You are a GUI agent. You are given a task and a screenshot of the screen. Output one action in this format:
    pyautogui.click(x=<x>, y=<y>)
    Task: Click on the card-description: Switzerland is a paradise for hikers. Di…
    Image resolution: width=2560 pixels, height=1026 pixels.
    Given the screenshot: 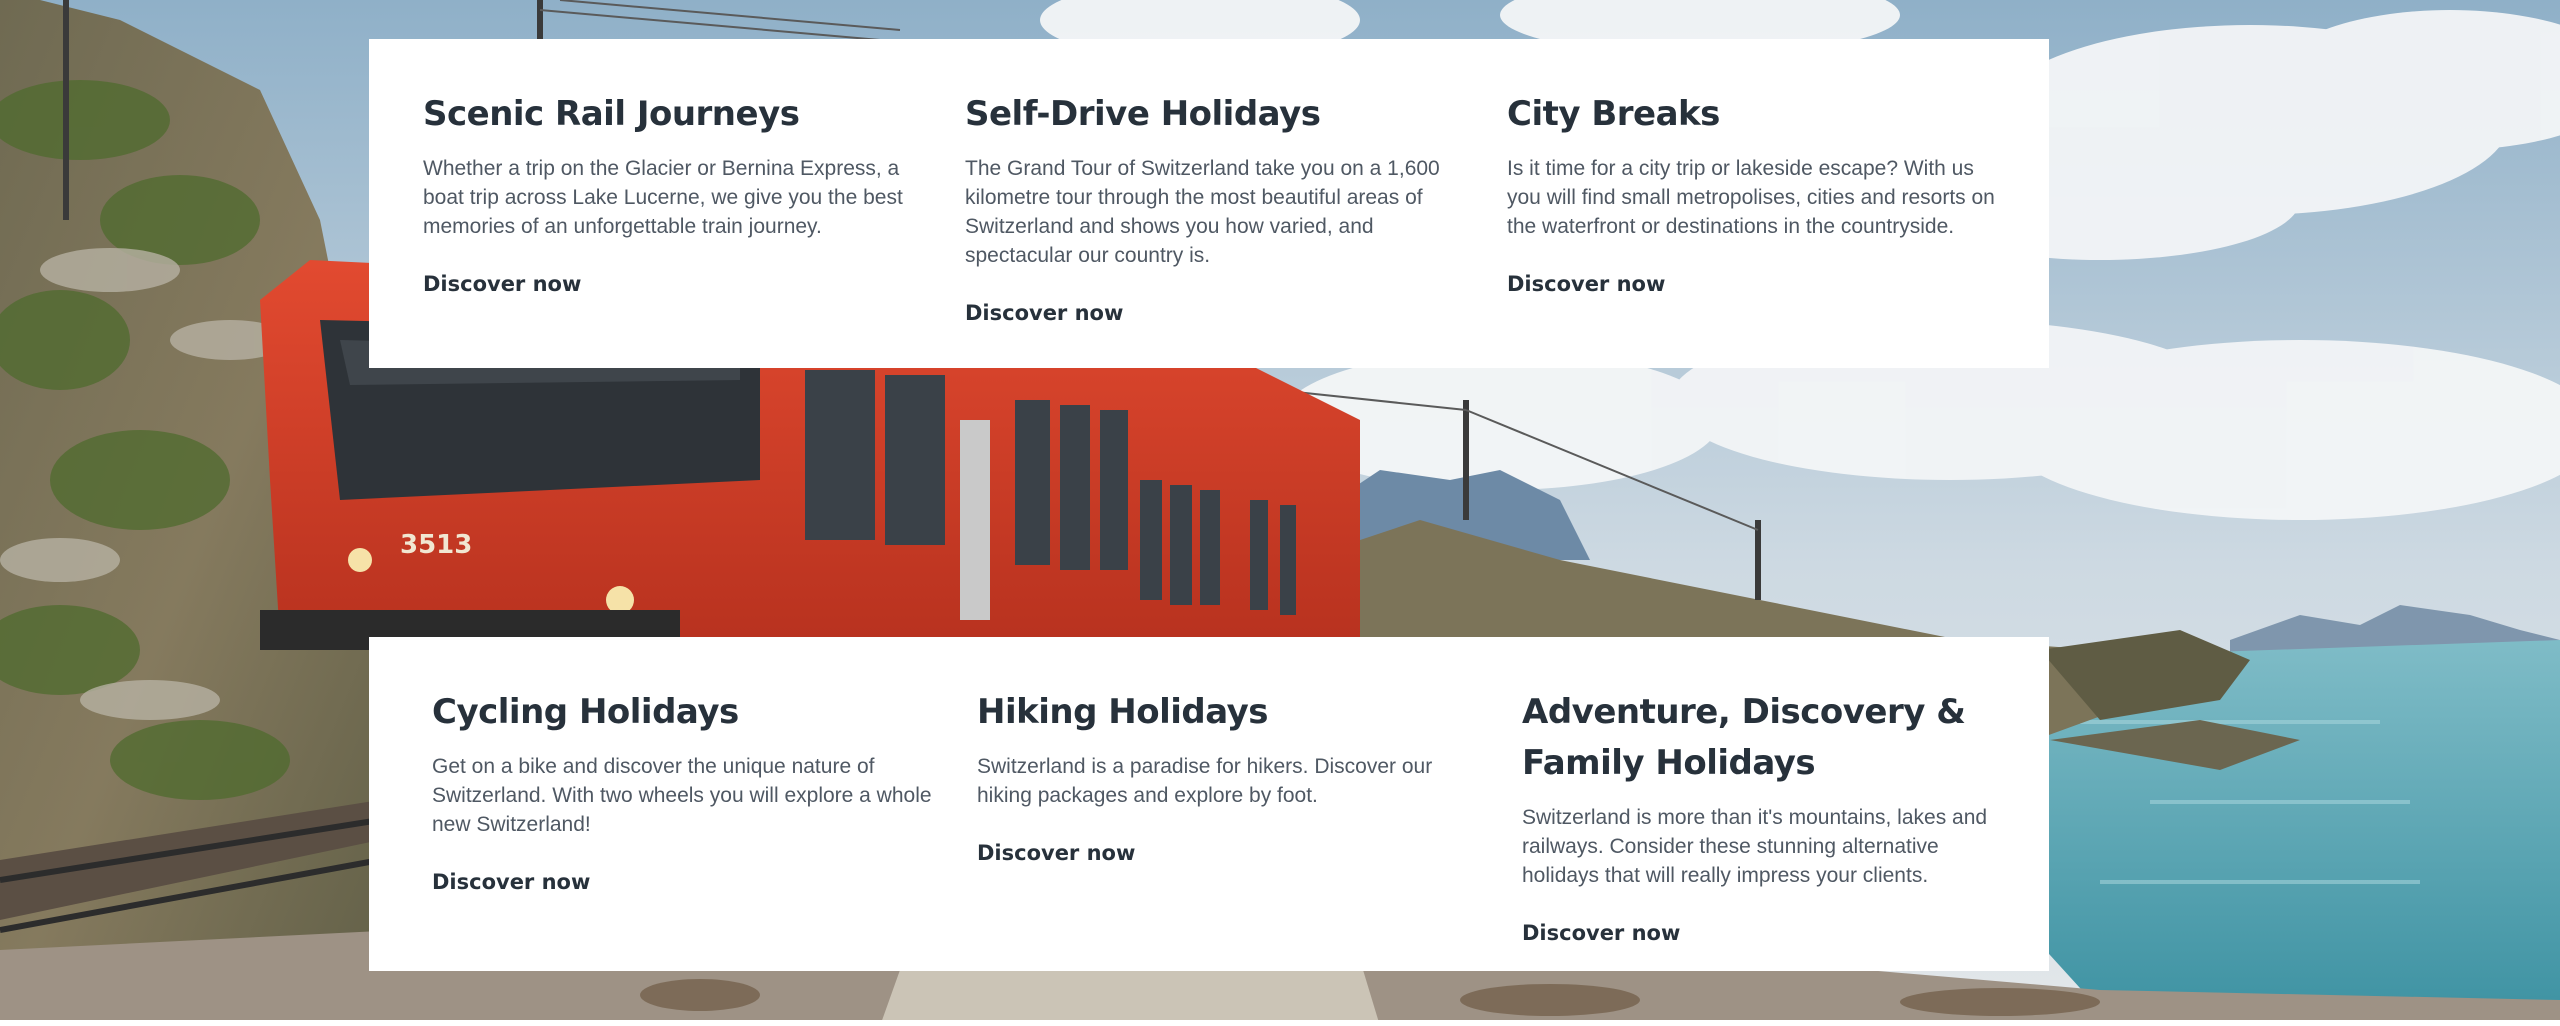 What is the action you would take?
    pyautogui.click(x=1205, y=781)
    